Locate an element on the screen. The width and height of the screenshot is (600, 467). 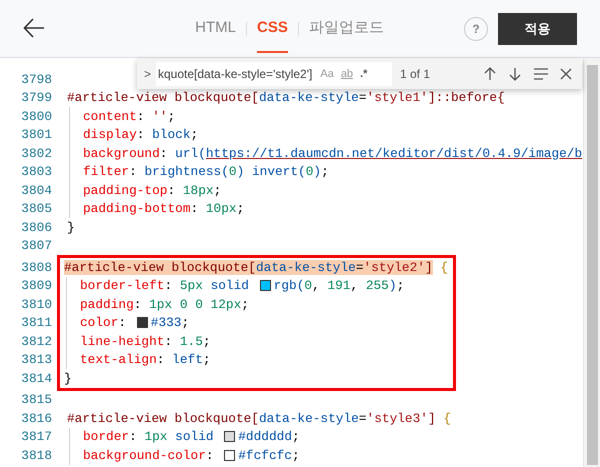
line-number: 3801 is located at coordinates (36, 135).